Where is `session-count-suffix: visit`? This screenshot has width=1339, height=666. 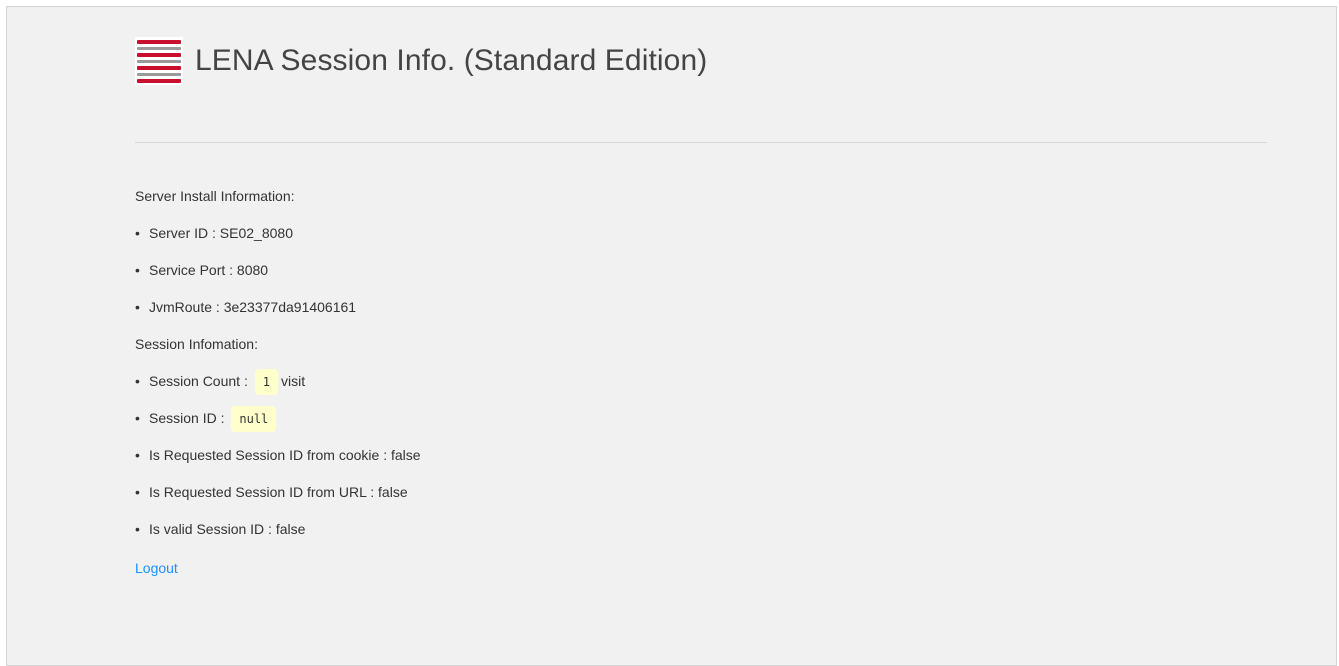 session-count-suffix: visit is located at coordinates (293, 381).